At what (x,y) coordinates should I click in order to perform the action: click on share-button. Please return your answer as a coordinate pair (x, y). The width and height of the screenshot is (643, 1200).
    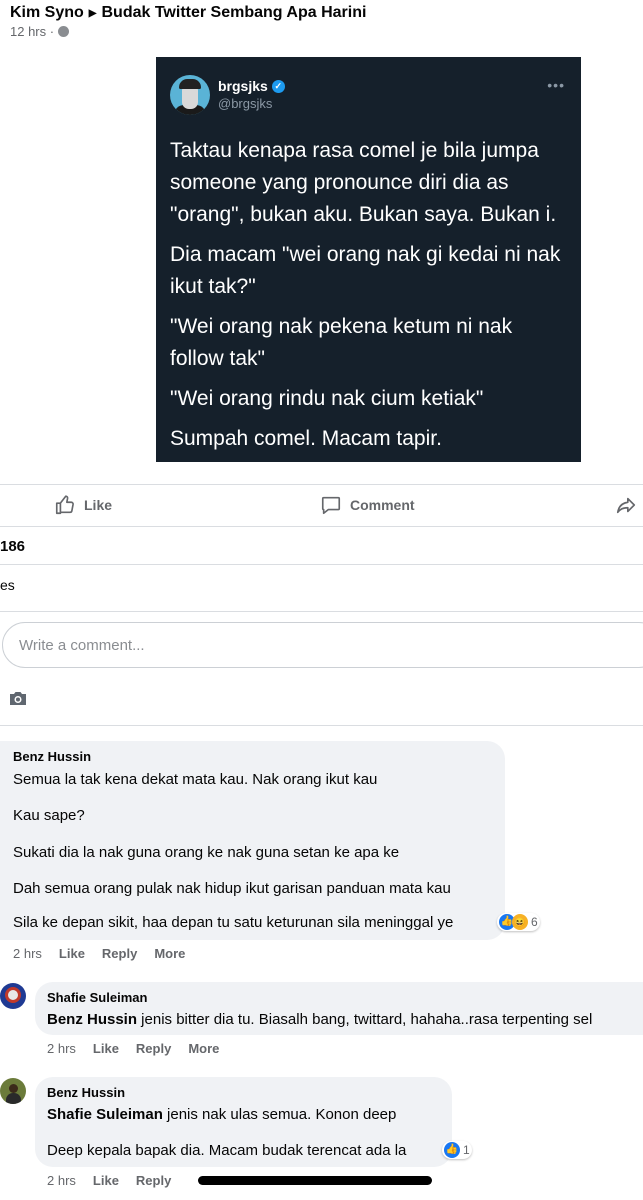
    Looking at the image, I should click on (626, 505).